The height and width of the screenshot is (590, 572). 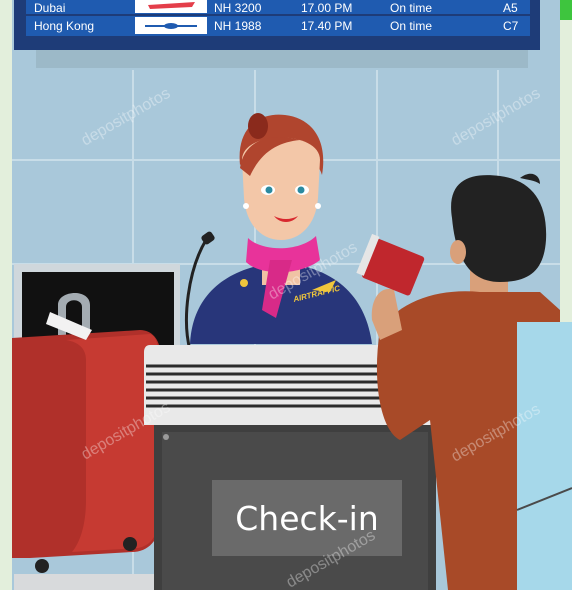 What do you see at coordinates (64, 26) in the screenshot?
I see `board-city-hongkong: Hong Kong` at bounding box center [64, 26].